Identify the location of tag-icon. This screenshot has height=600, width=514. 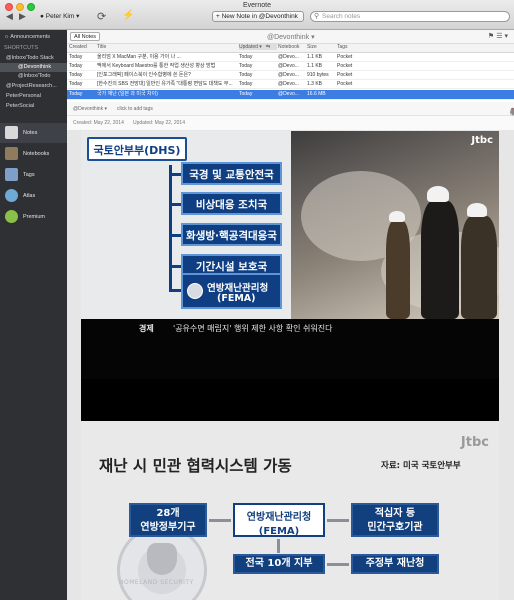
(11, 174).